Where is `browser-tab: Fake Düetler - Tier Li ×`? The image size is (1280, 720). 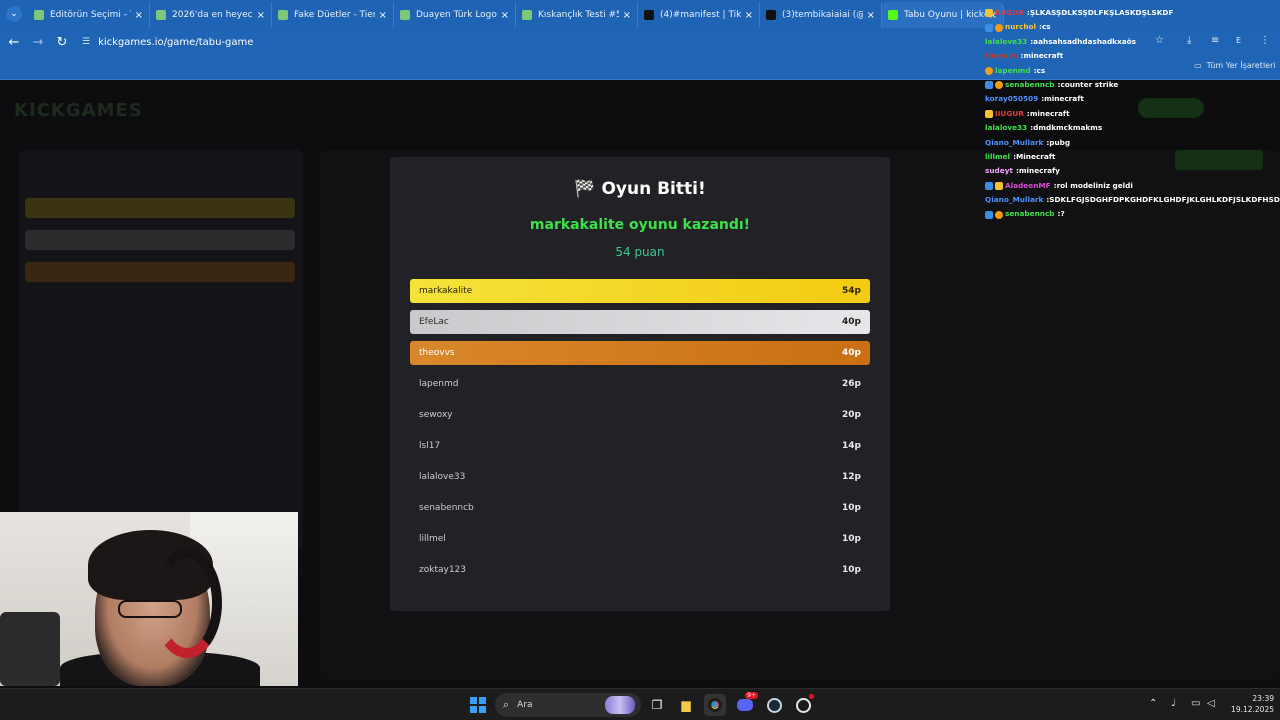 browser-tab: Fake Düetler - Tier Li × is located at coordinates (333, 15).